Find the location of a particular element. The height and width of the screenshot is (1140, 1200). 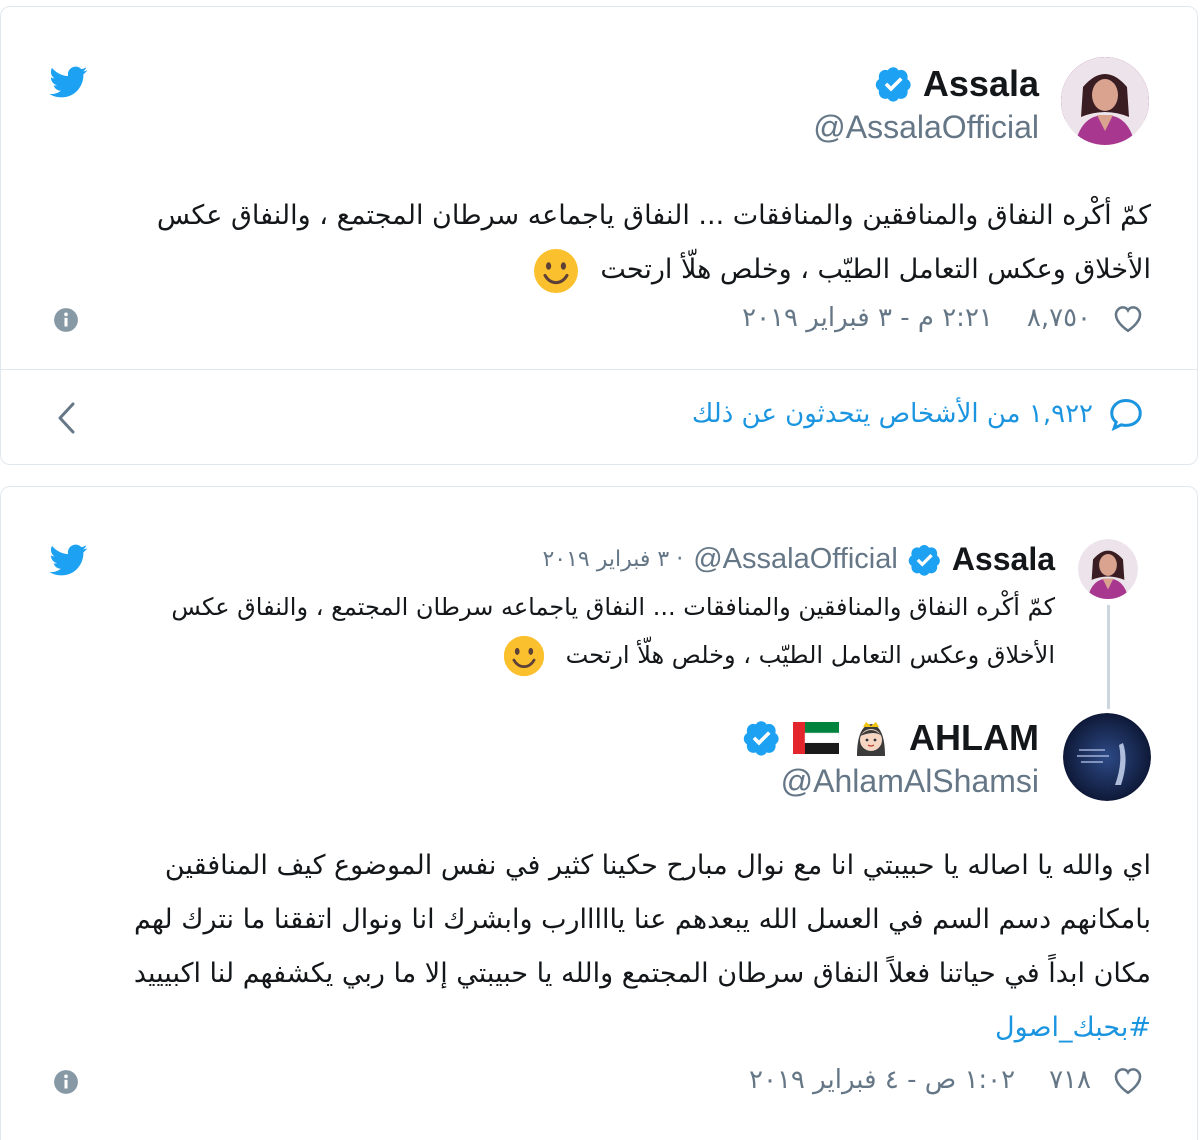

tweet-meta: ٧١٨ ١:٠٢ ص - ٤ فبراير ٢٠١٩ is located at coordinates (947, 1080).